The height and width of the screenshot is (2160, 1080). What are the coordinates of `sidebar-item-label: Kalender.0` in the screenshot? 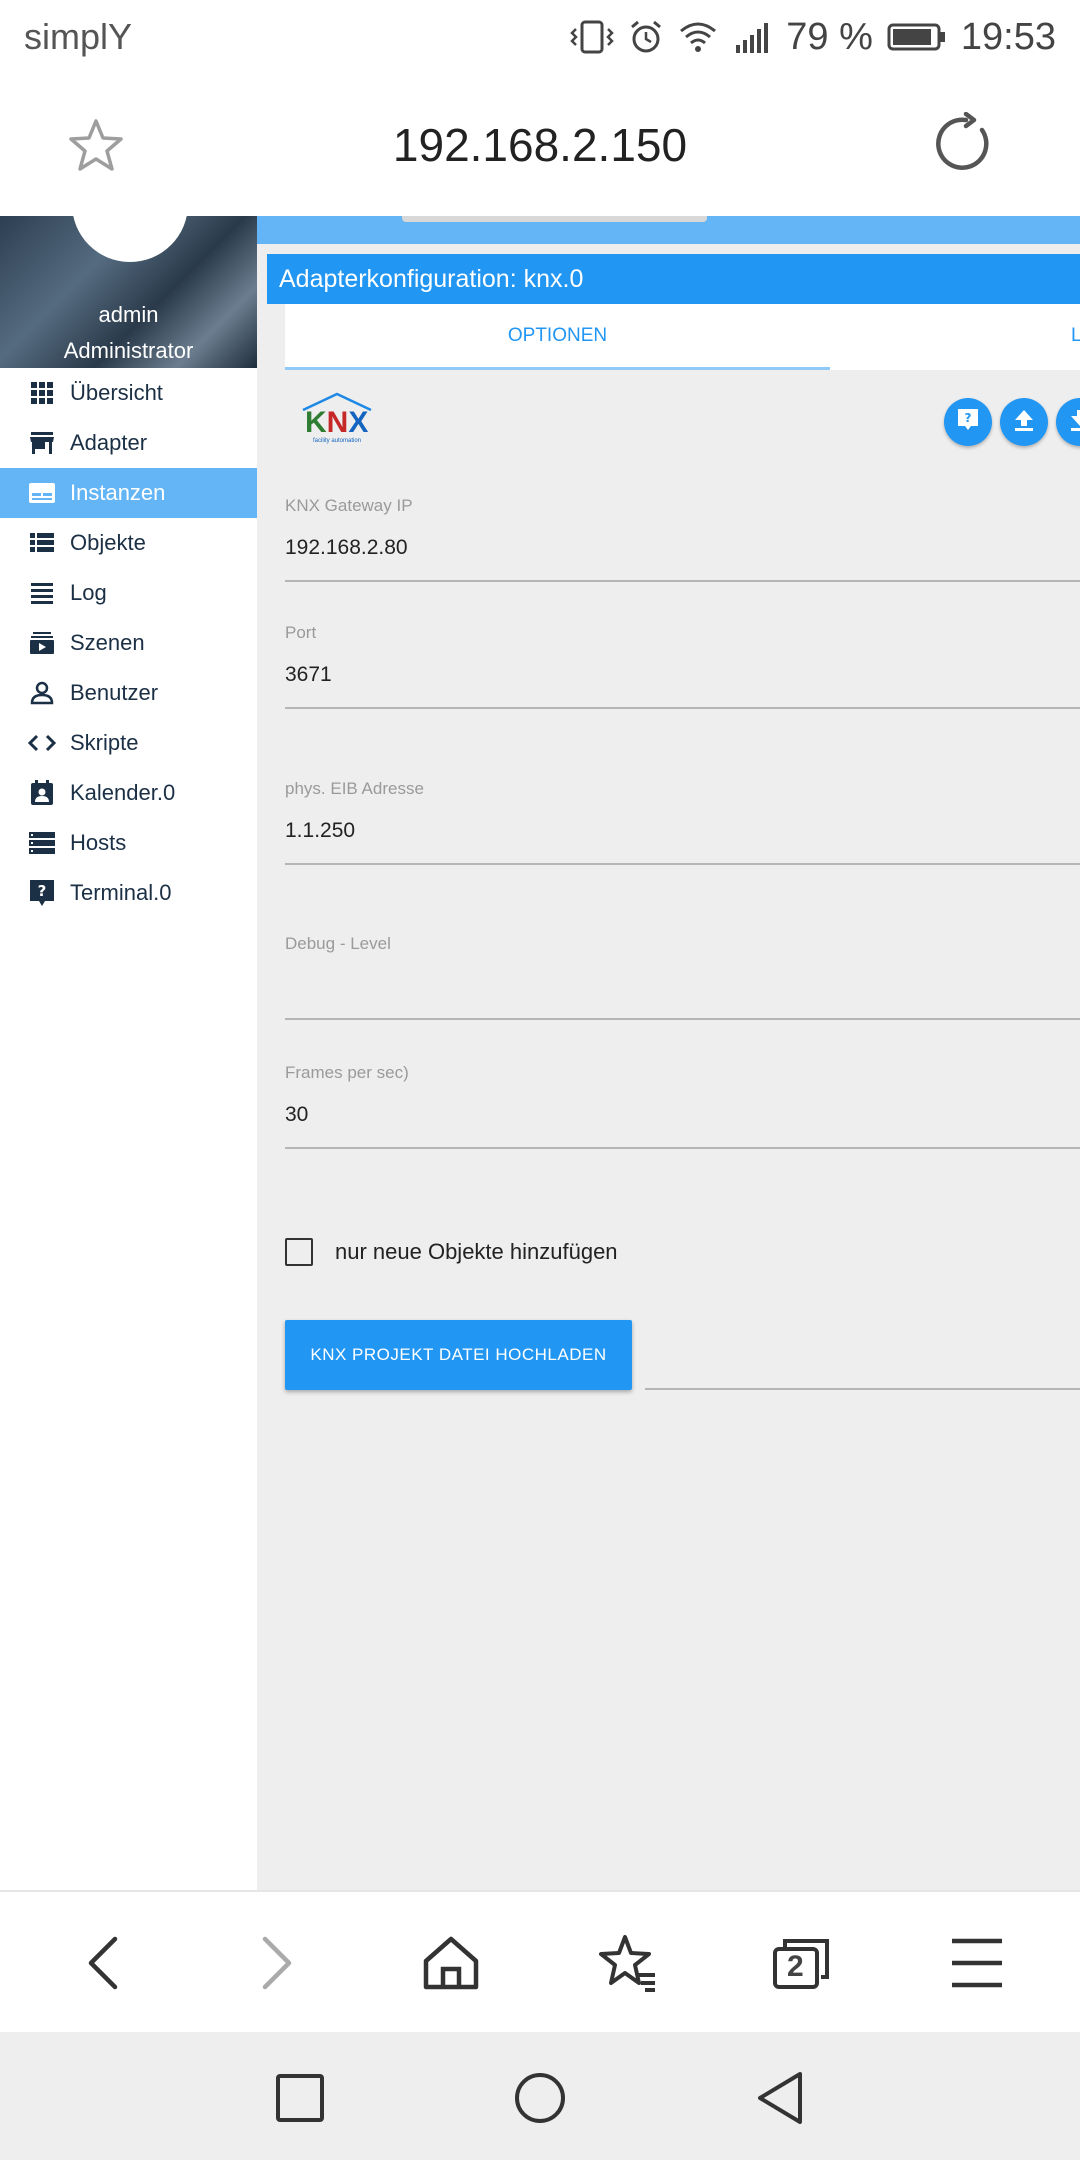 It's located at (123, 792).